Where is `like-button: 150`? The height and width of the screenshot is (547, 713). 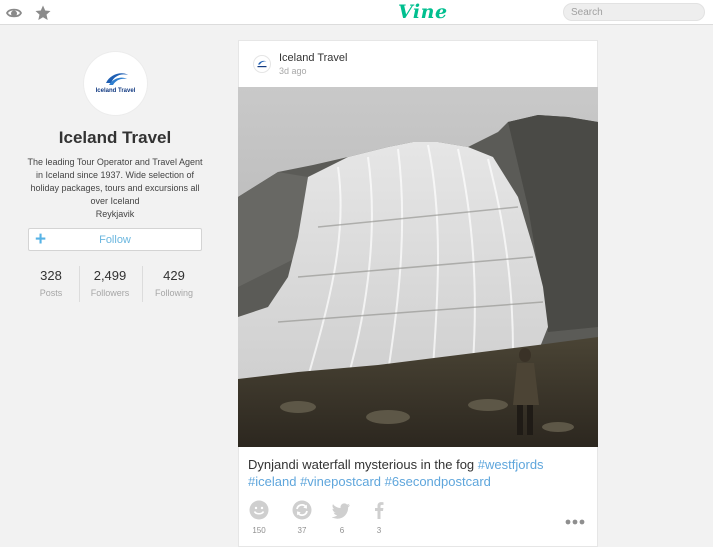
like-button: 150 is located at coordinates (259, 517).